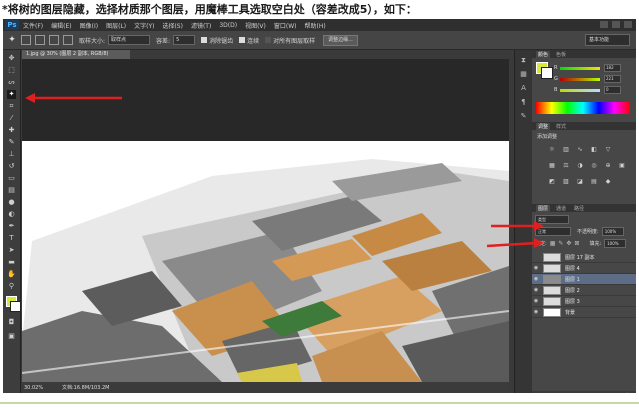 The width and height of the screenshot is (639, 408). What do you see at coordinates (594, 393) in the screenshot?
I see `adjustment-layer-icon: ◑` at bounding box center [594, 393].